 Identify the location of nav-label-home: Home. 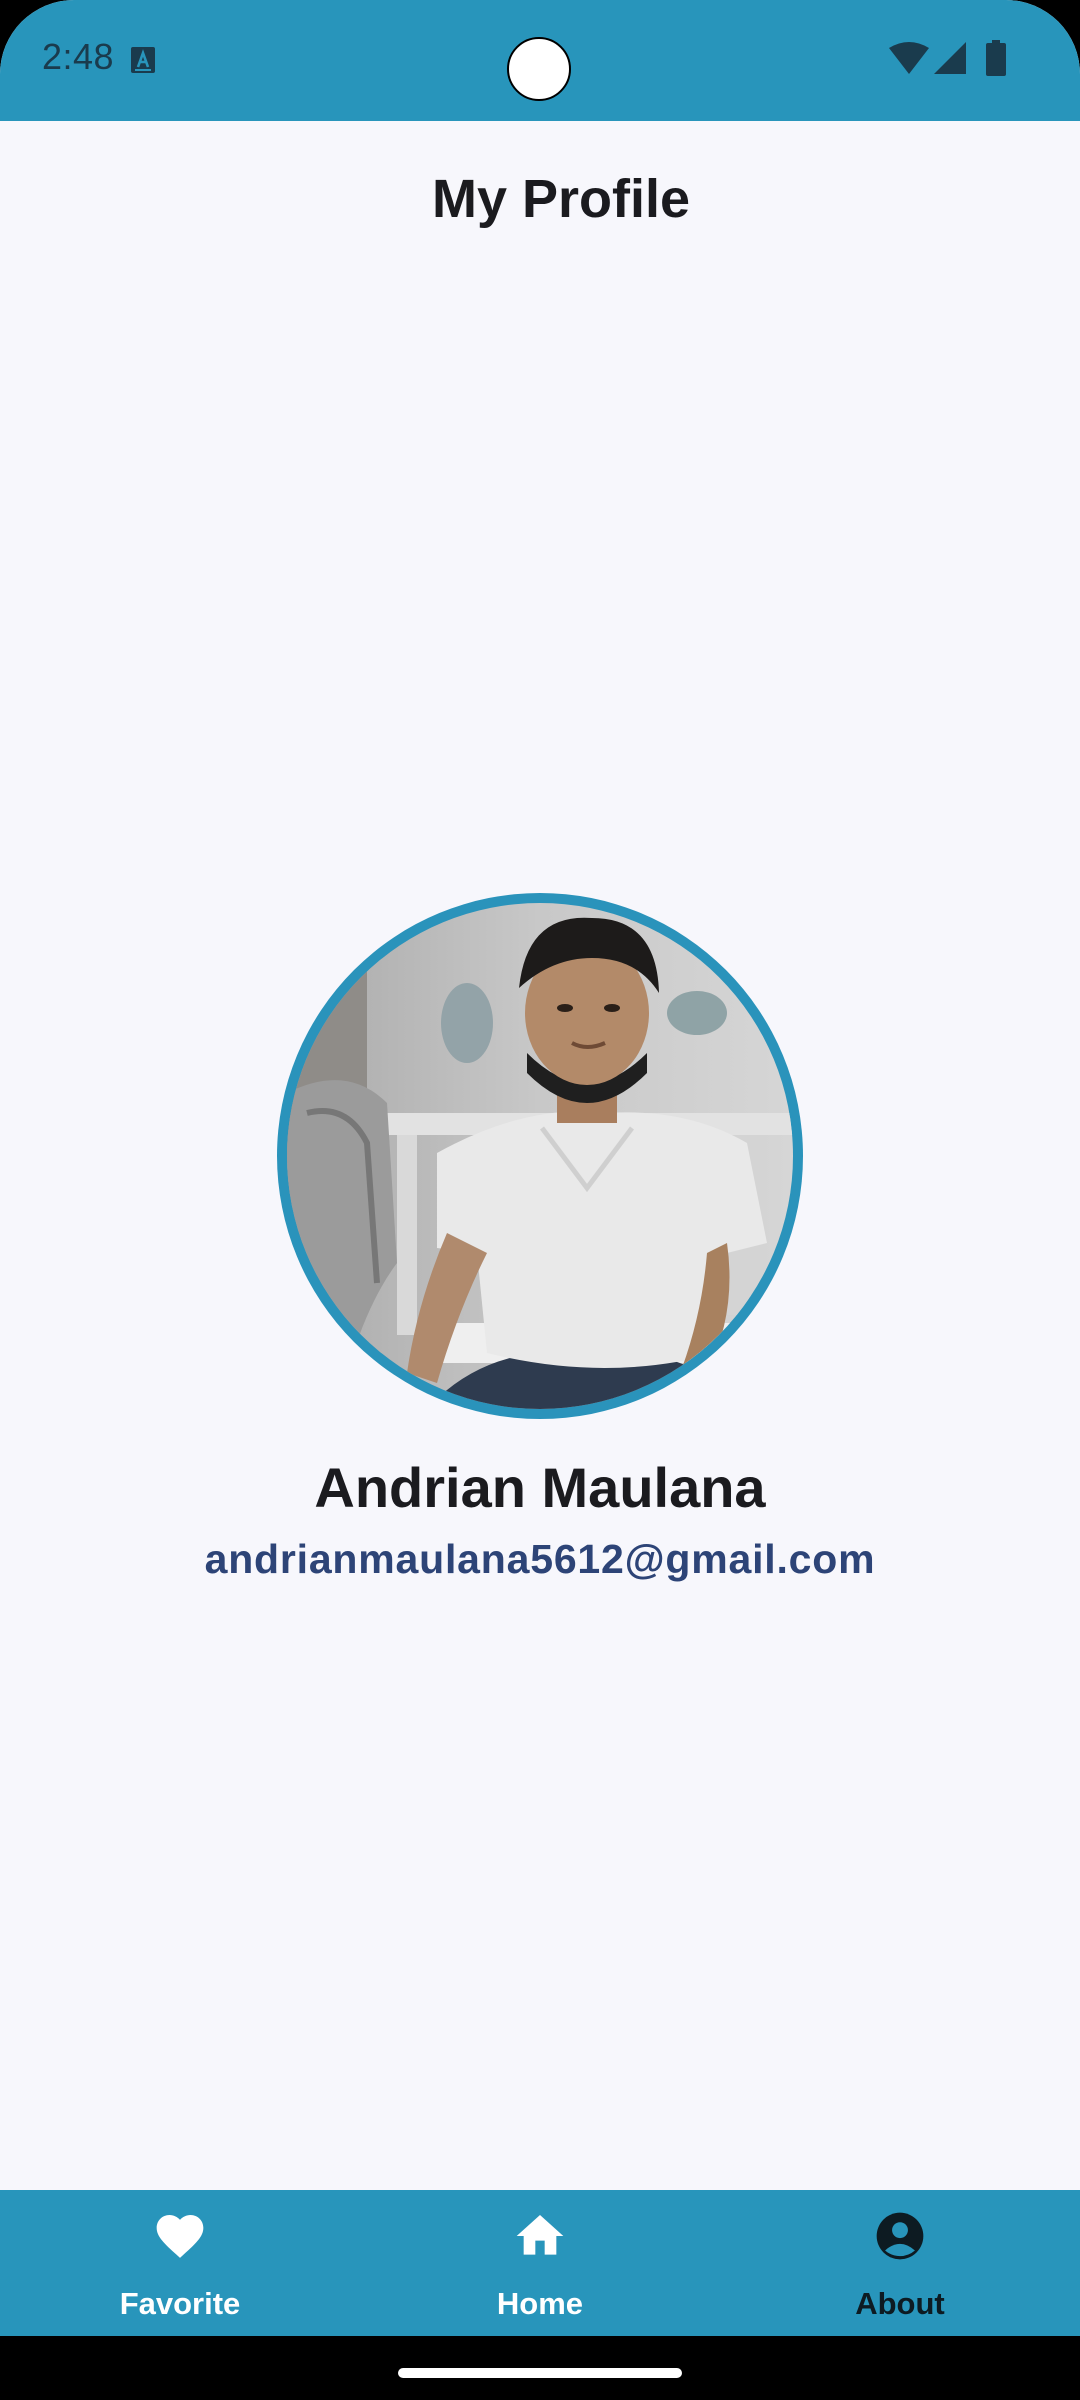
(540, 2303).